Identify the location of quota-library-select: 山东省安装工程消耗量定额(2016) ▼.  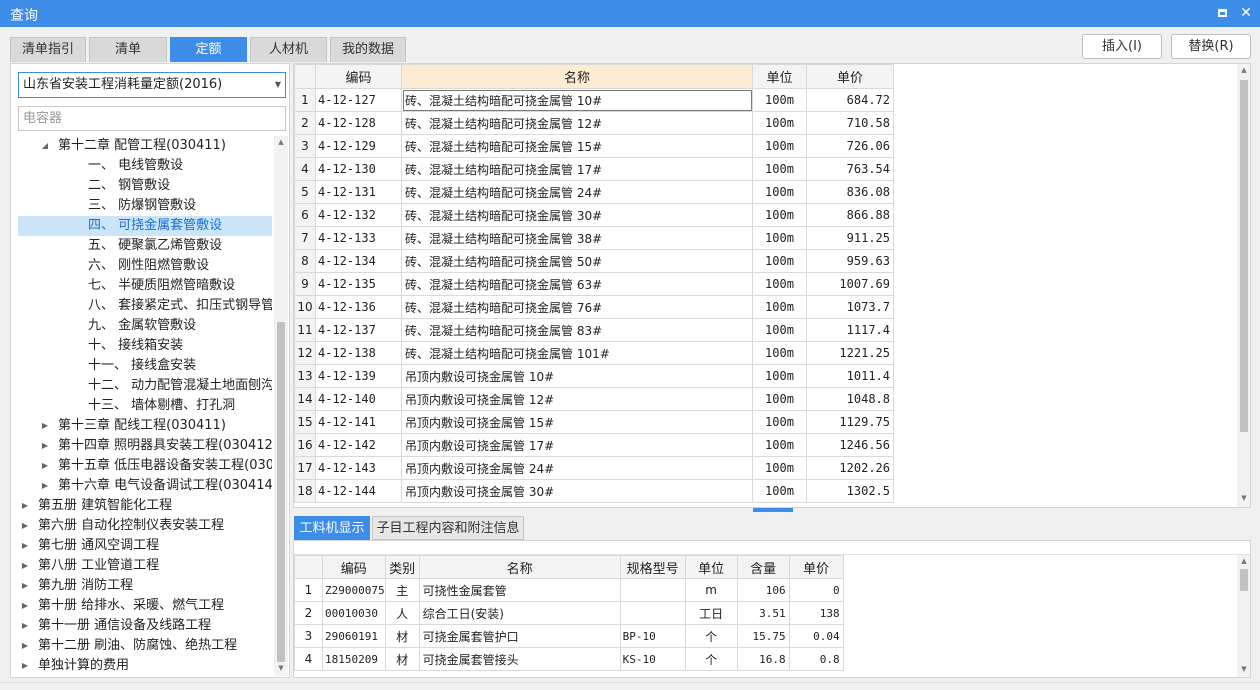
(152, 85).